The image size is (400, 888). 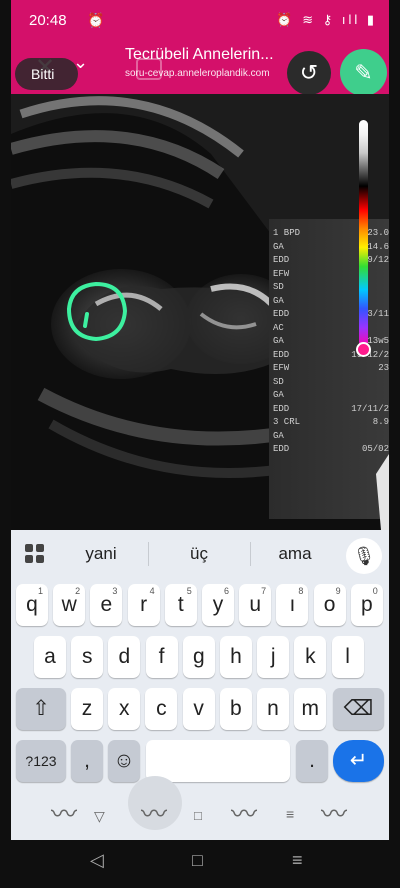 I want to click on key-t: t5, so click(x=180, y=605).